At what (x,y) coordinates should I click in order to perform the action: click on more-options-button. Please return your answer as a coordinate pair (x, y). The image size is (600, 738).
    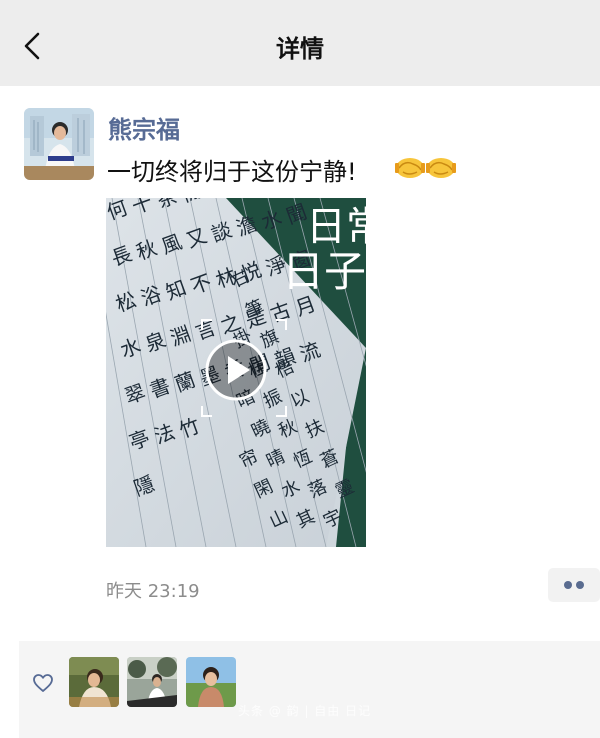
    Looking at the image, I should click on (574, 585).